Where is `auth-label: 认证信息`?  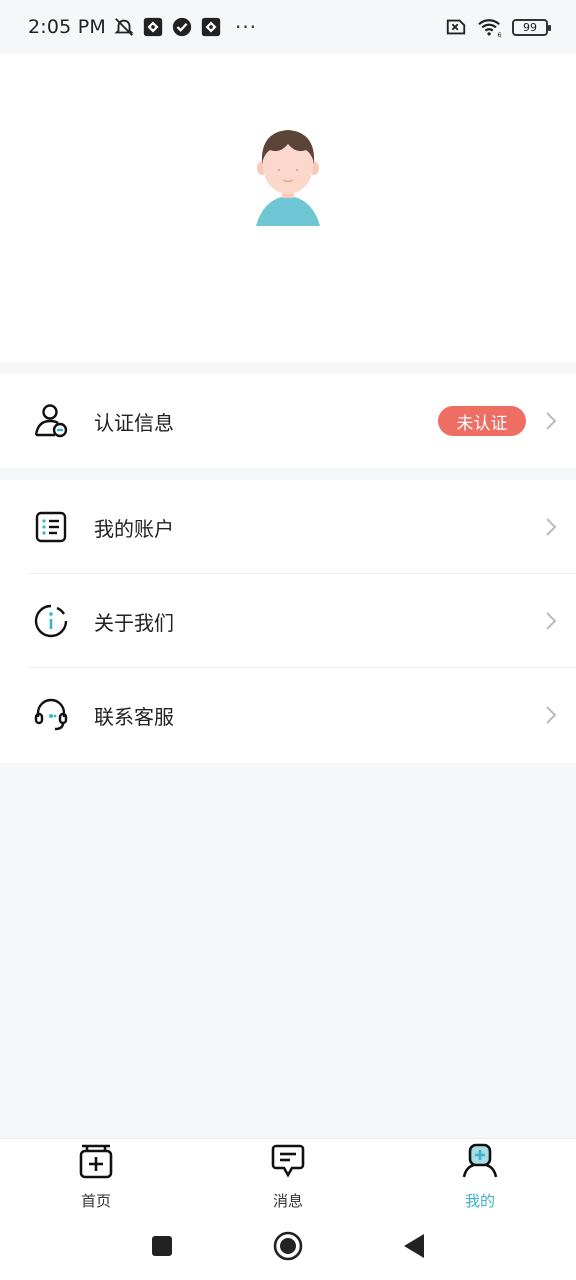
auth-label: 认证信息 is located at coordinates (134, 422).